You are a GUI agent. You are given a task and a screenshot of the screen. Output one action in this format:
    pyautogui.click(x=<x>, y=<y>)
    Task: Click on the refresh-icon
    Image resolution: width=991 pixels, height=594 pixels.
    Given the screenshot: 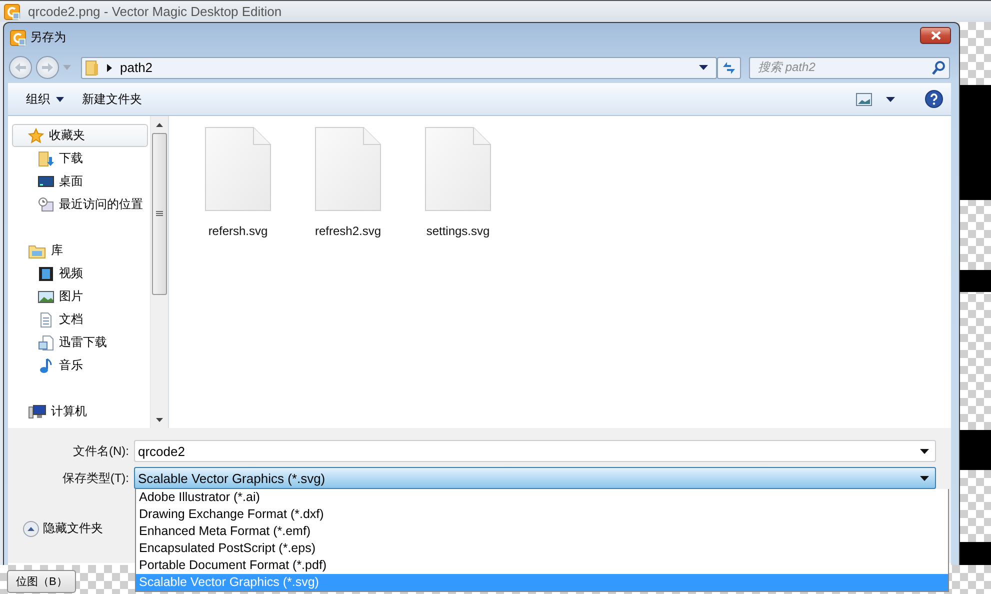 What is the action you would take?
    pyautogui.click(x=729, y=67)
    